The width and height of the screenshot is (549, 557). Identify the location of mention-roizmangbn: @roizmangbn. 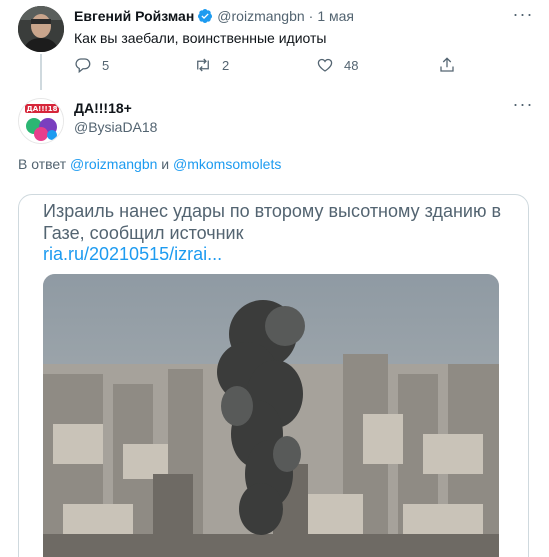
(113, 164).